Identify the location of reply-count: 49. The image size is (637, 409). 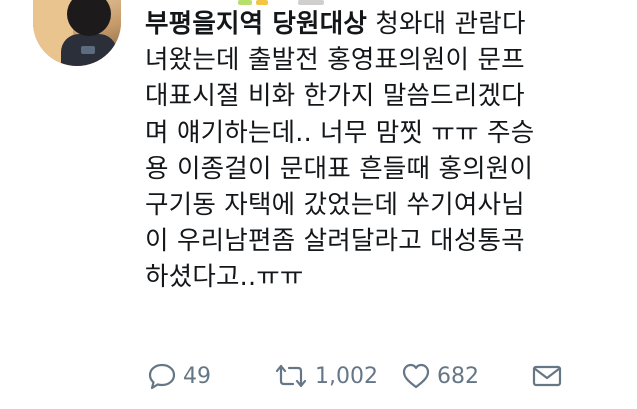
(197, 376).